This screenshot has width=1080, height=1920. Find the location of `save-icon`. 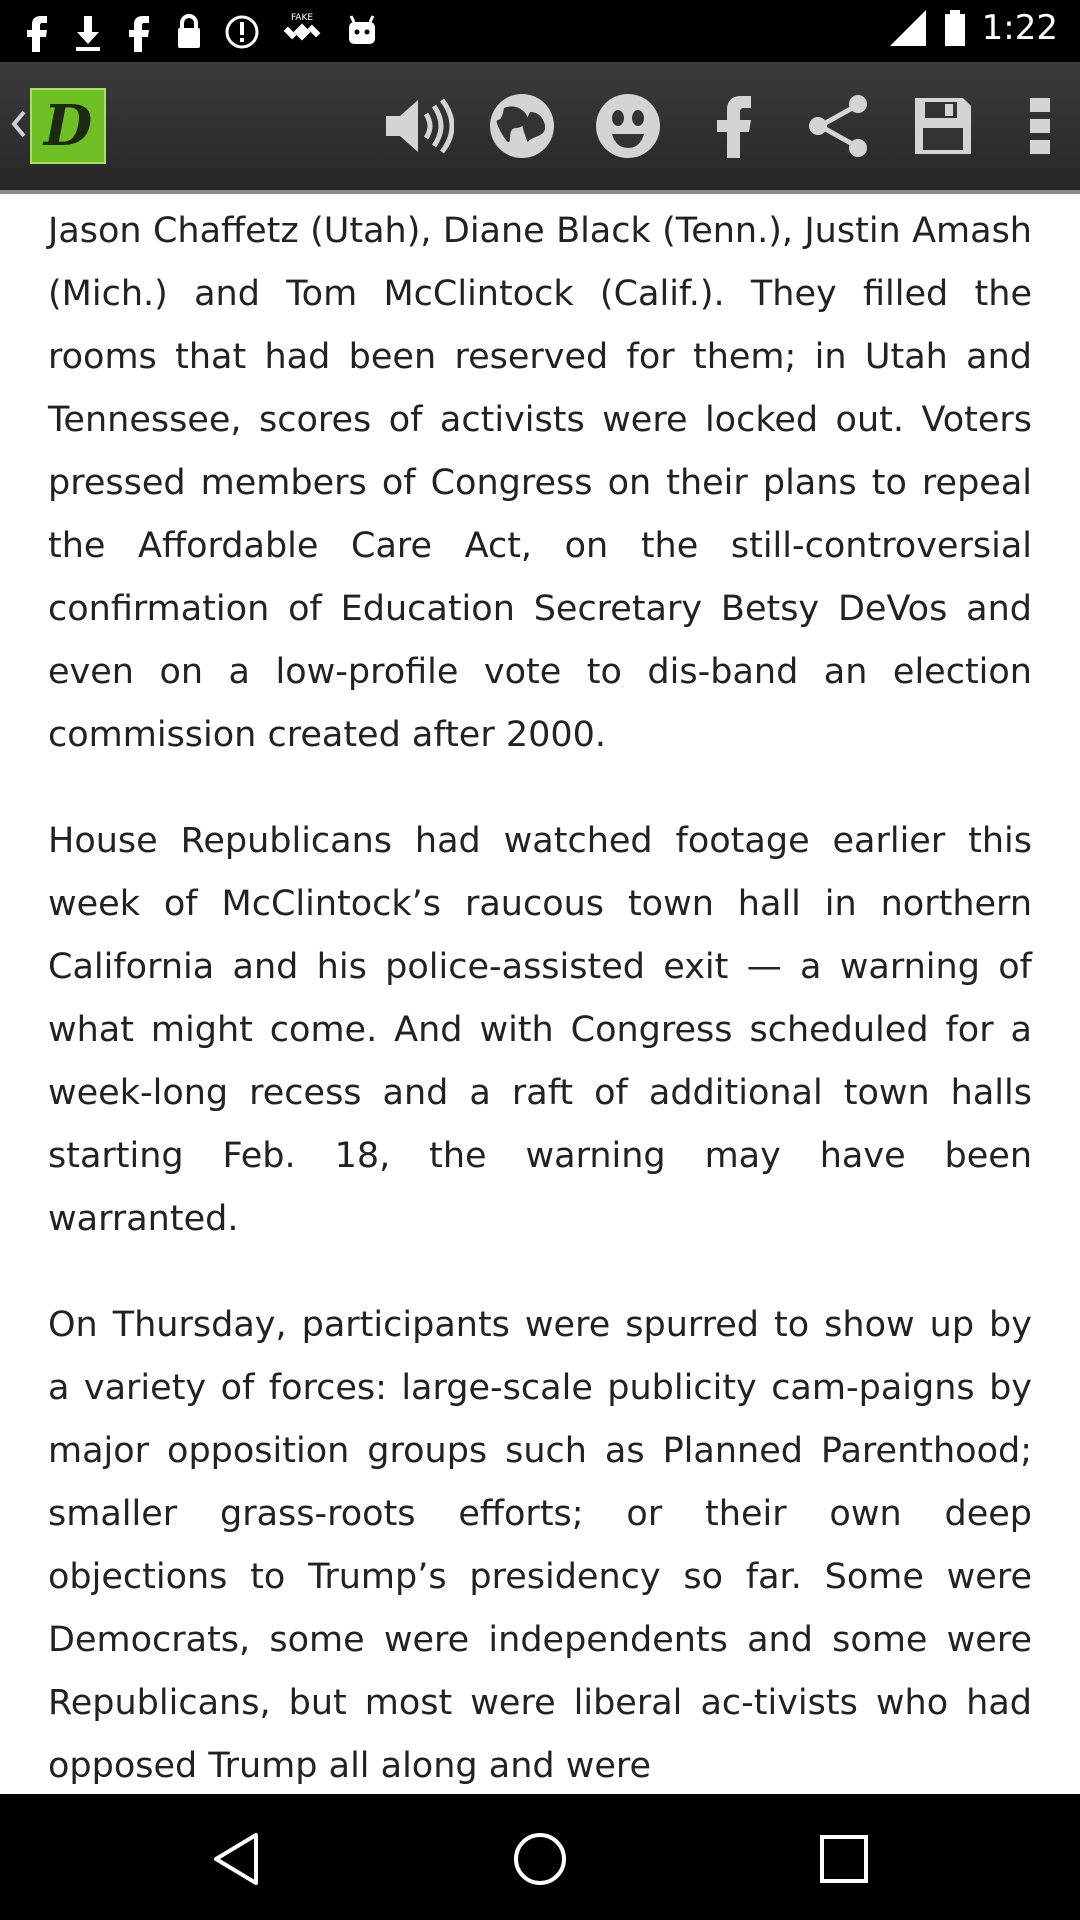

save-icon is located at coordinates (943, 126).